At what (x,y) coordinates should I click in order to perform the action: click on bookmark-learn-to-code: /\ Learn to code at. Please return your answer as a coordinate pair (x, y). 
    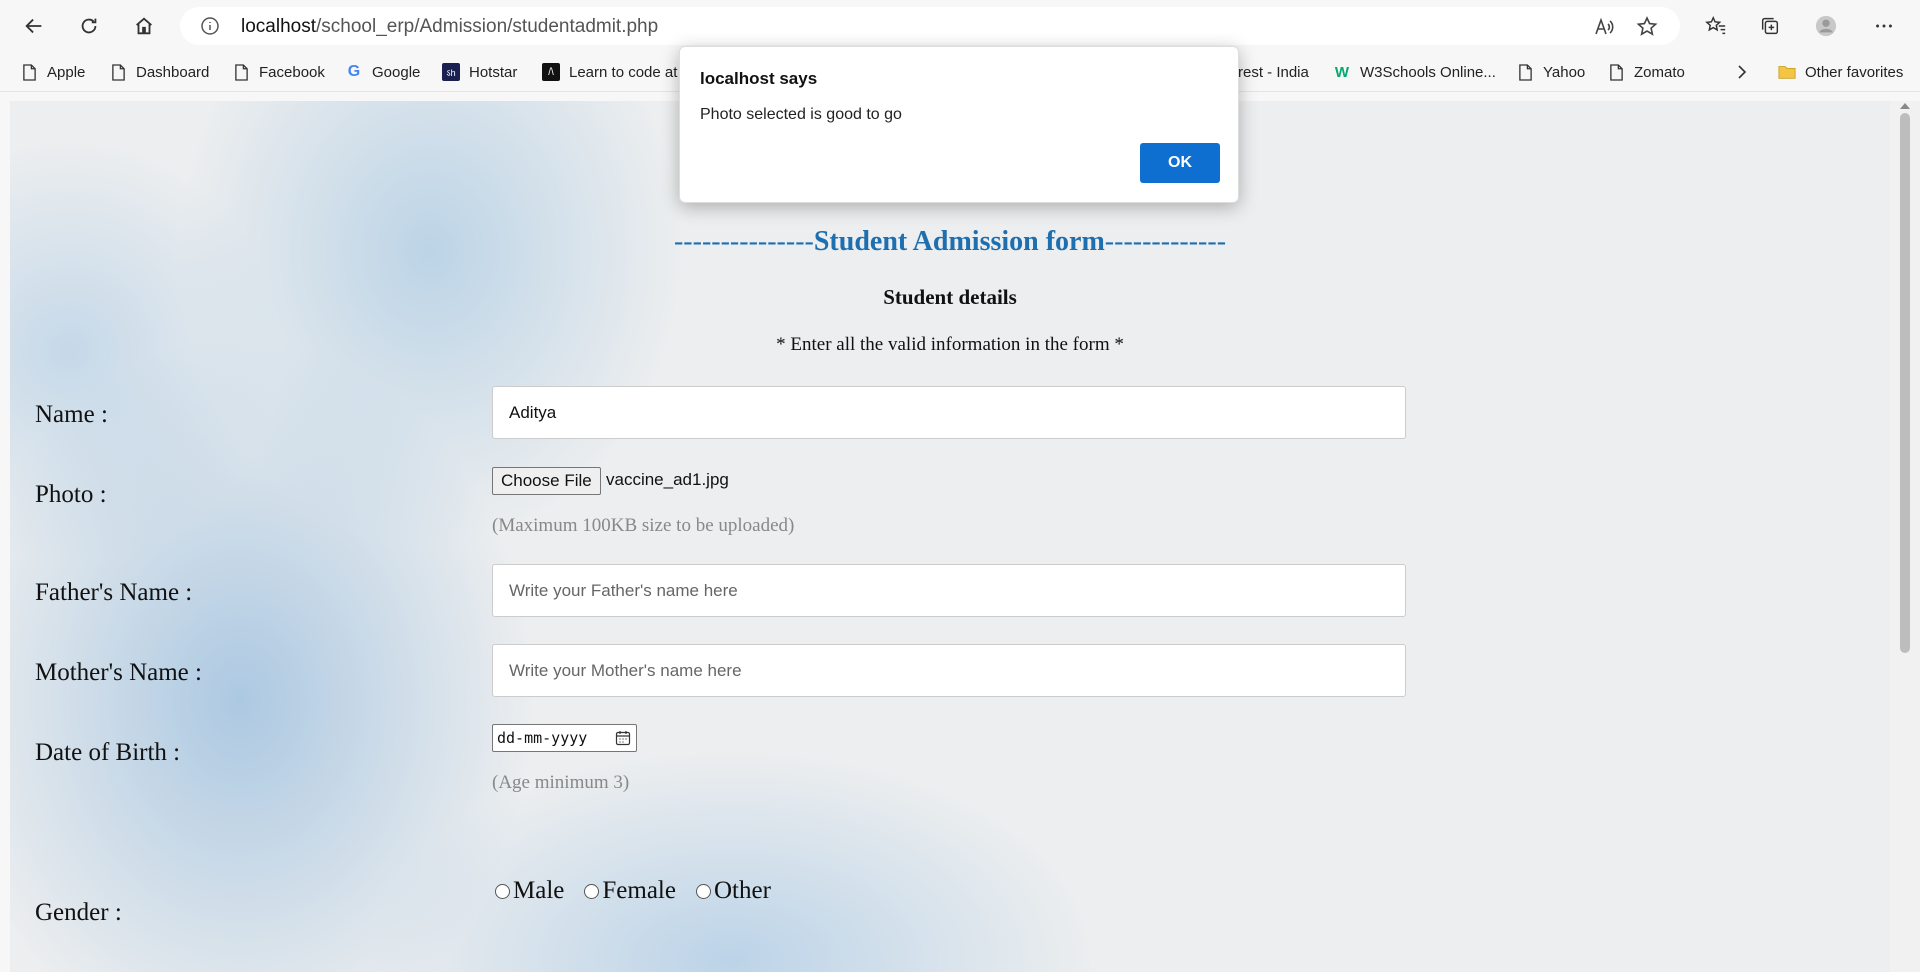
    Looking at the image, I should click on (609, 72).